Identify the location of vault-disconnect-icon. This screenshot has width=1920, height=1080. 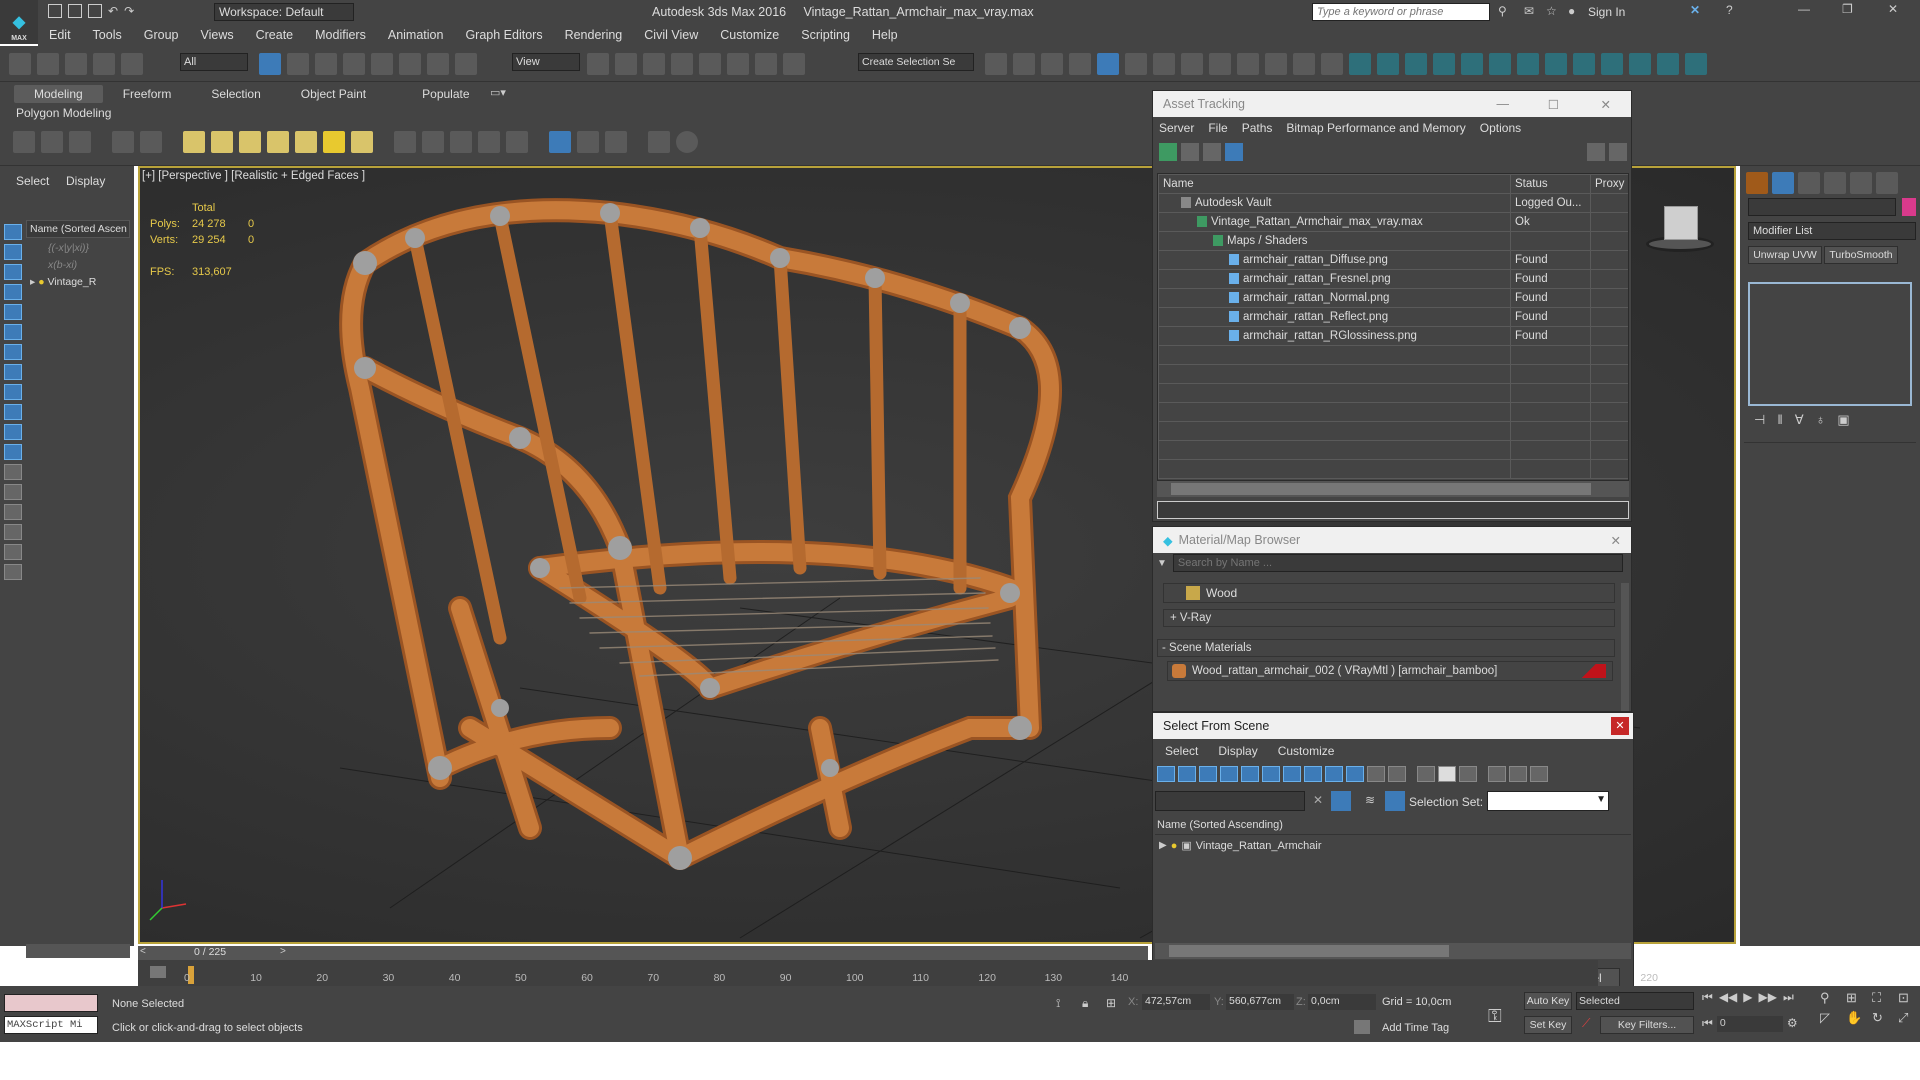
(1618, 152).